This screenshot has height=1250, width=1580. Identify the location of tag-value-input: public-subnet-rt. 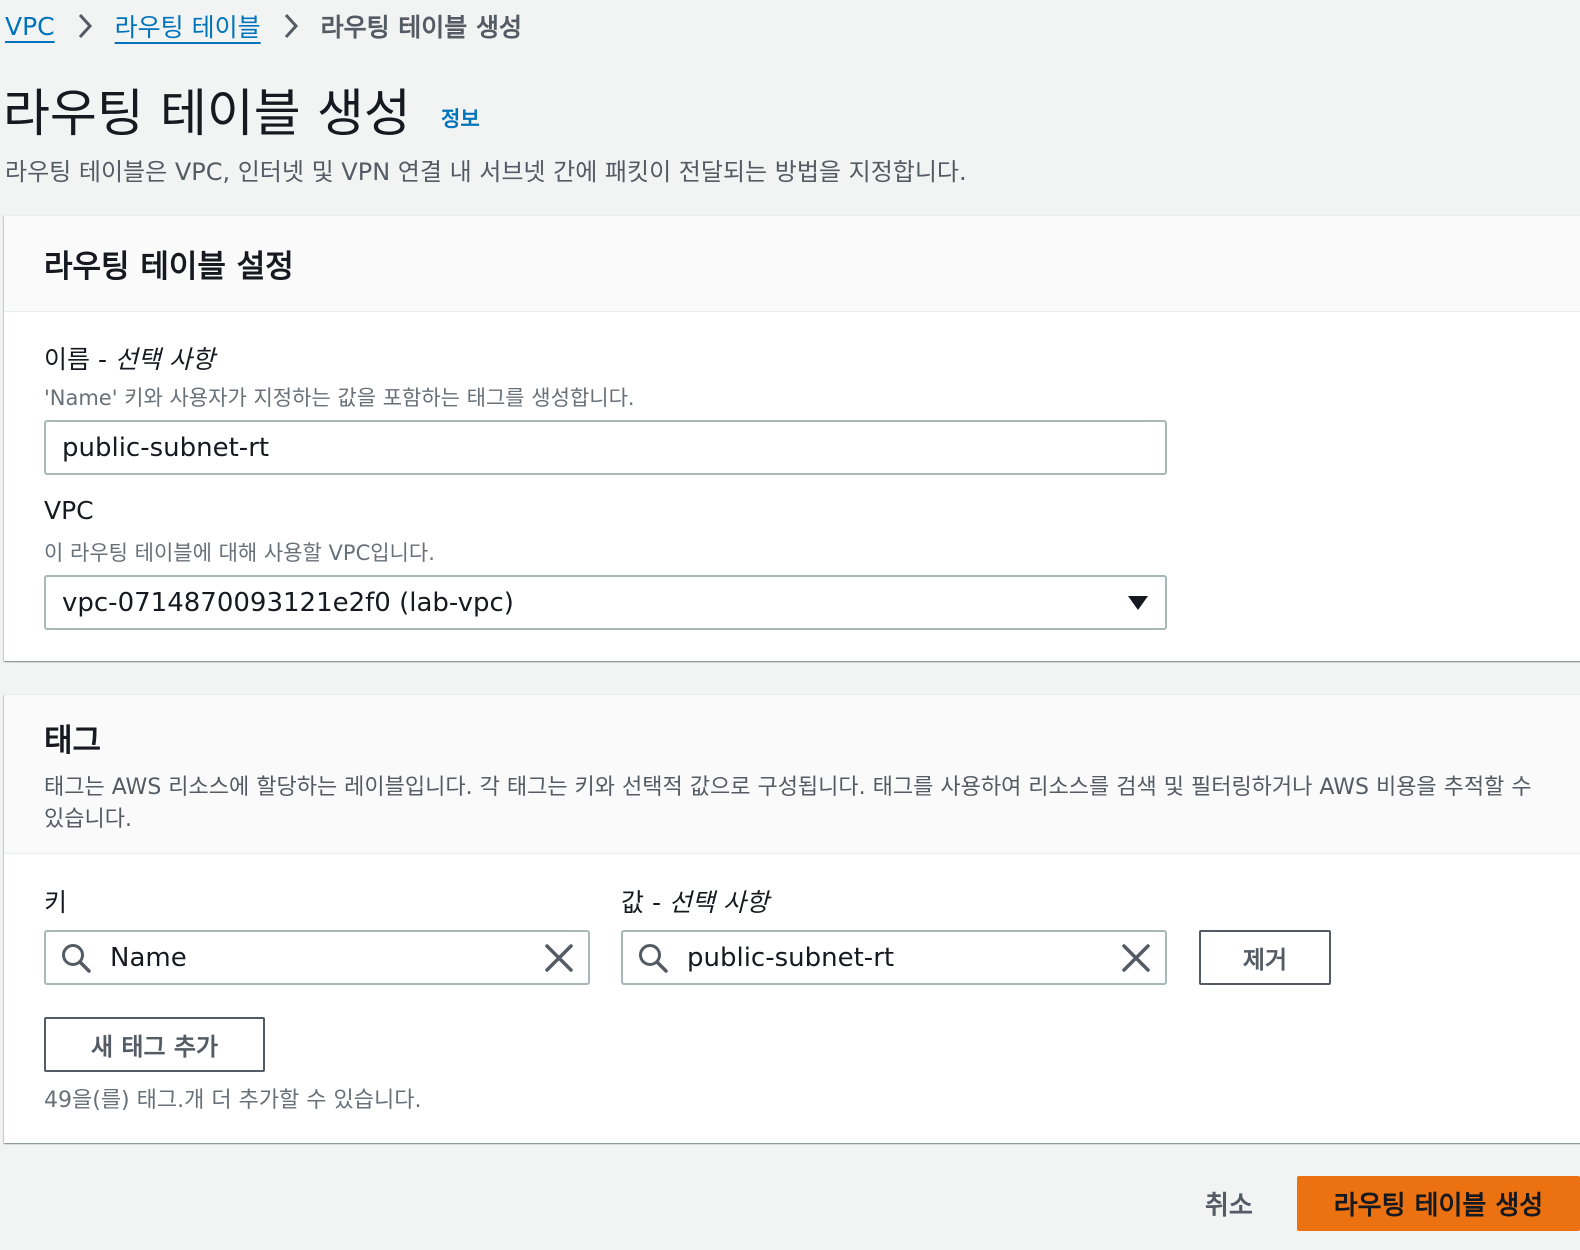
(894, 957).